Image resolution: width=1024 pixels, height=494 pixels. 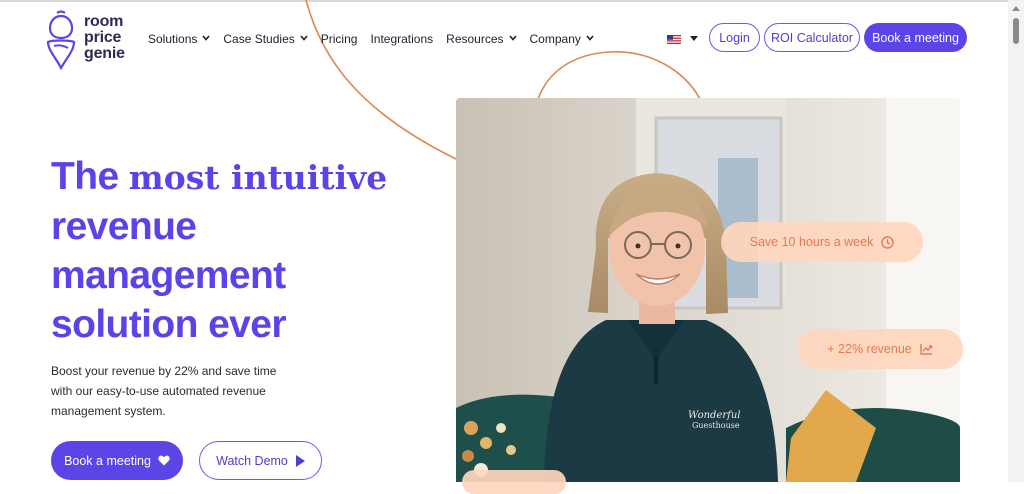 What do you see at coordinates (1016, 8) in the screenshot?
I see `scroll-up-arrow-icon` at bounding box center [1016, 8].